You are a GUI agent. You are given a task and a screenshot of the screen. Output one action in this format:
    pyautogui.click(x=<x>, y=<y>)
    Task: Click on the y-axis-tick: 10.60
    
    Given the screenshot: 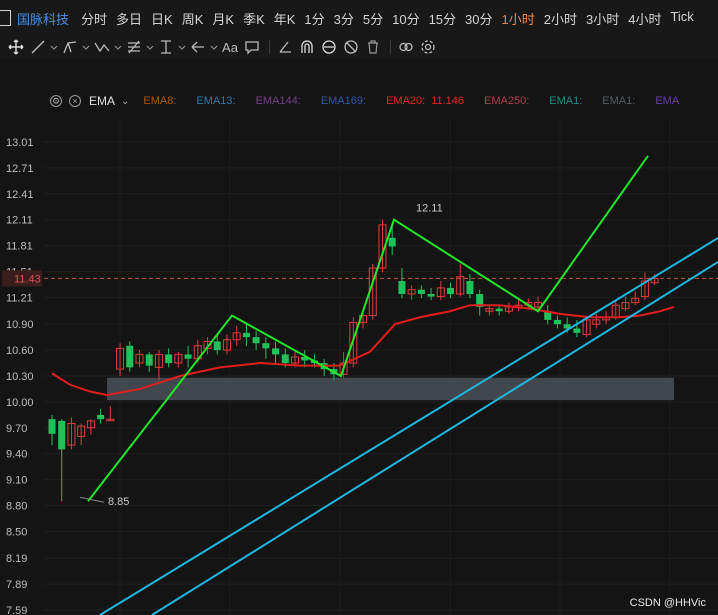 What is the action you would take?
    pyautogui.click(x=20, y=351)
    